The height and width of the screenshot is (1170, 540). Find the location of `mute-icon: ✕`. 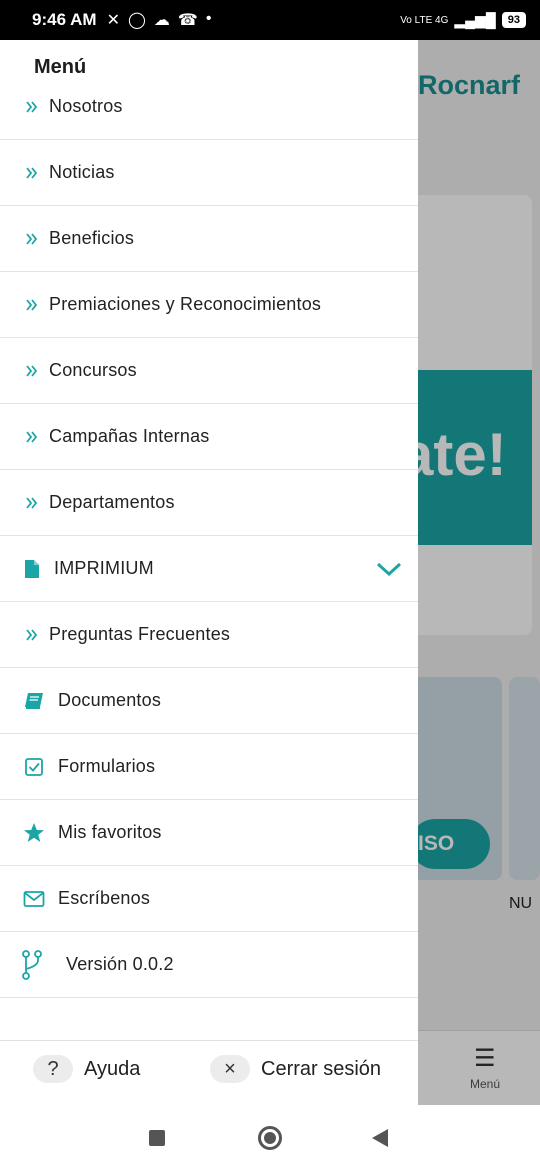

mute-icon: ✕ is located at coordinates (113, 20).